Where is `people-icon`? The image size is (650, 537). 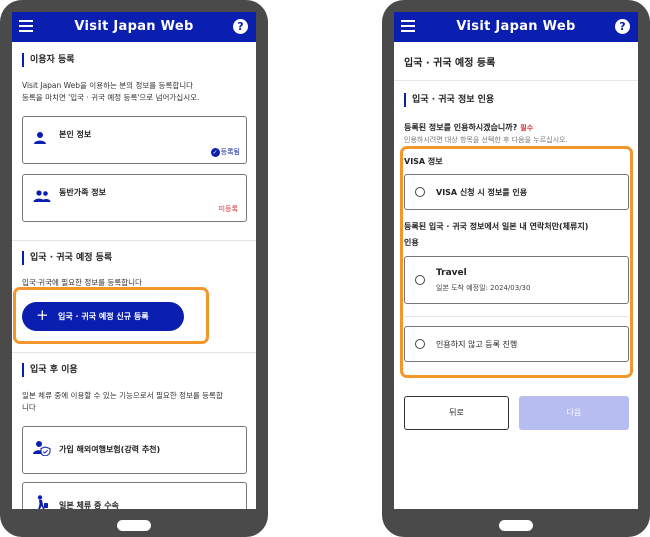
people-icon is located at coordinates (42, 198).